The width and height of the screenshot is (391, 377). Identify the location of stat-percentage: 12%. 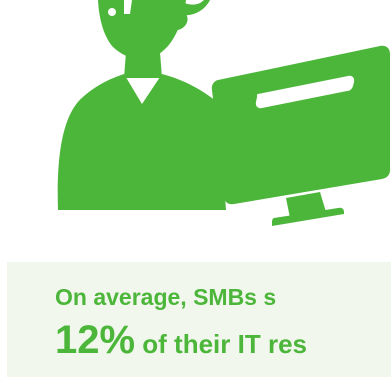
(95, 340).